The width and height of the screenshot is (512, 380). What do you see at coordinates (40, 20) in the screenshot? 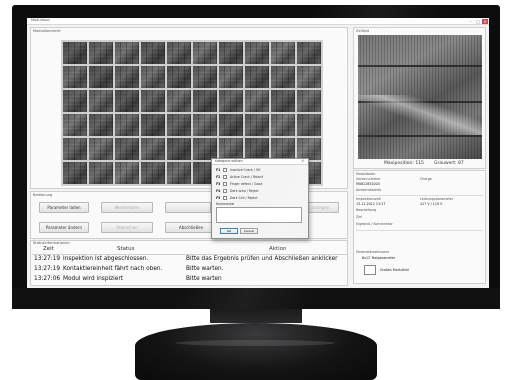
I see `window-title: Modulhaus` at bounding box center [40, 20].